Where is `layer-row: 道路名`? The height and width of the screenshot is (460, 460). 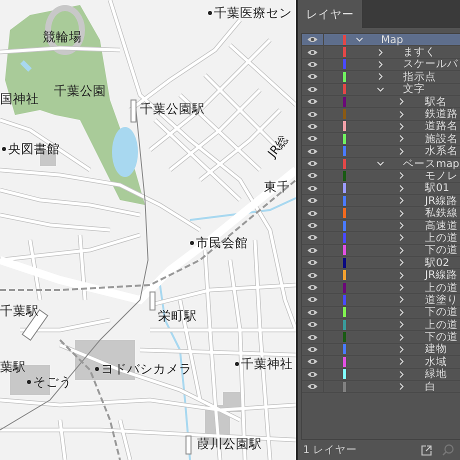 layer-row: 道路名 is located at coordinates (381, 127).